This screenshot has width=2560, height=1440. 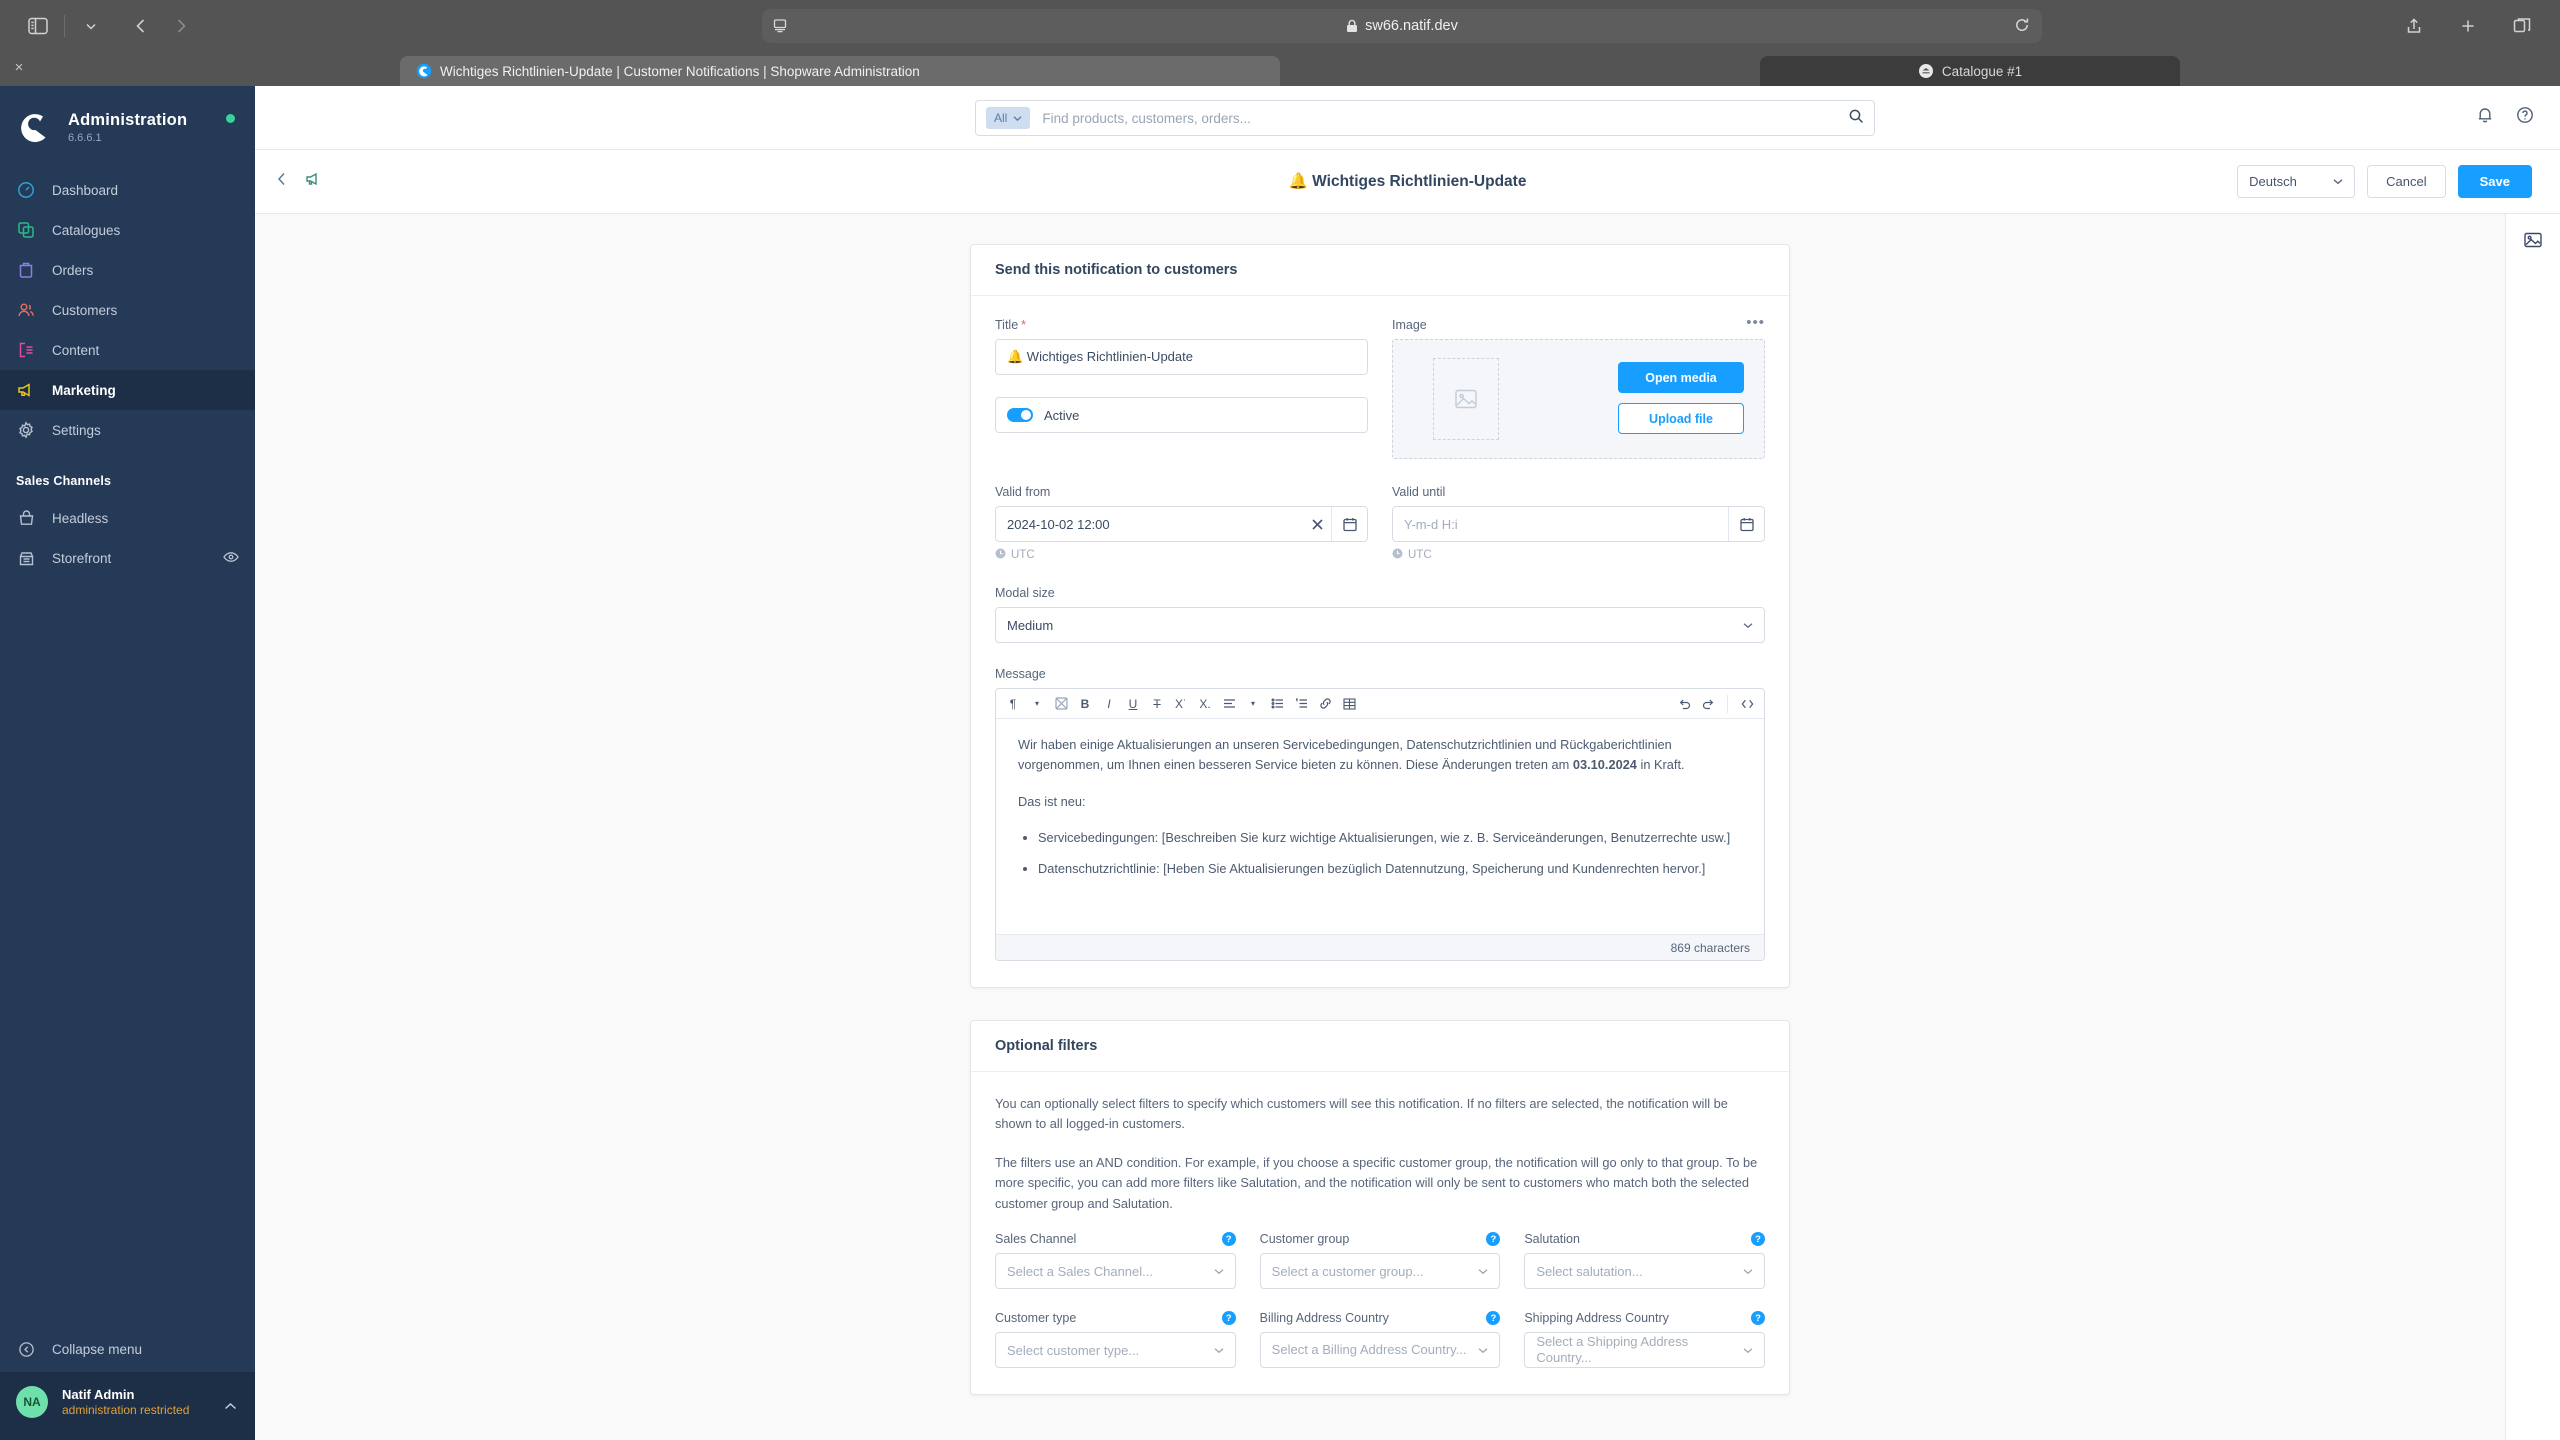 What do you see at coordinates (127, 390) in the screenshot?
I see `sidebar-item-marketing: Marketing` at bounding box center [127, 390].